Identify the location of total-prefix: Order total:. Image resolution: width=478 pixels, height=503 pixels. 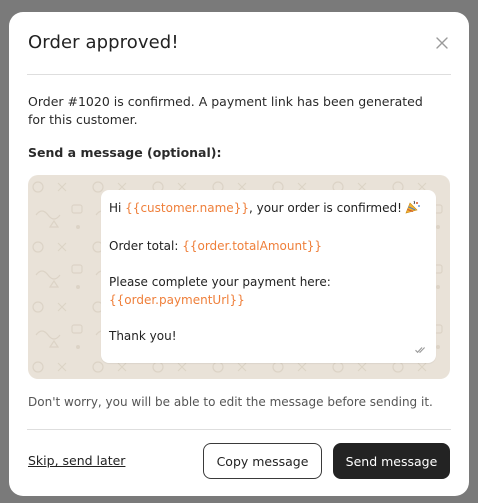
(146, 246).